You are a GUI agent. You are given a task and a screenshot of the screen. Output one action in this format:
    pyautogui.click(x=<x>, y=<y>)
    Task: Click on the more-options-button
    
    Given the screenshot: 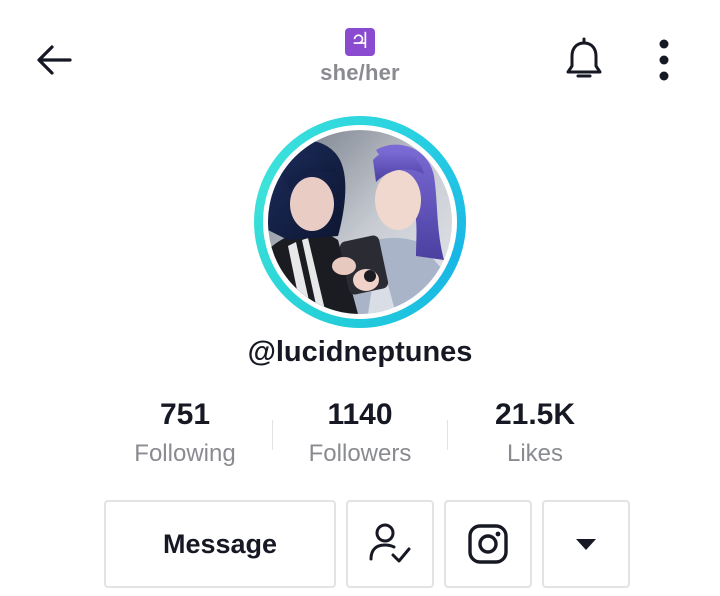 What is the action you would take?
    pyautogui.click(x=664, y=60)
    